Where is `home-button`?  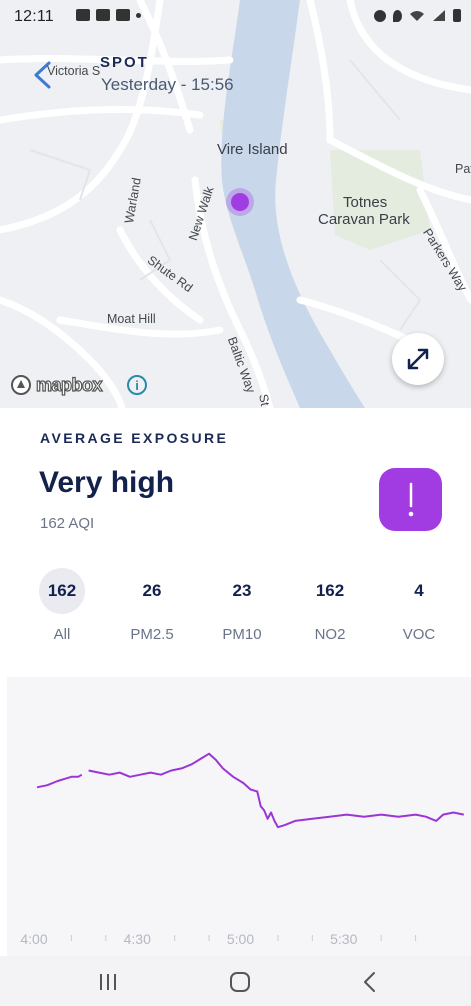
home-button is located at coordinates (240, 982).